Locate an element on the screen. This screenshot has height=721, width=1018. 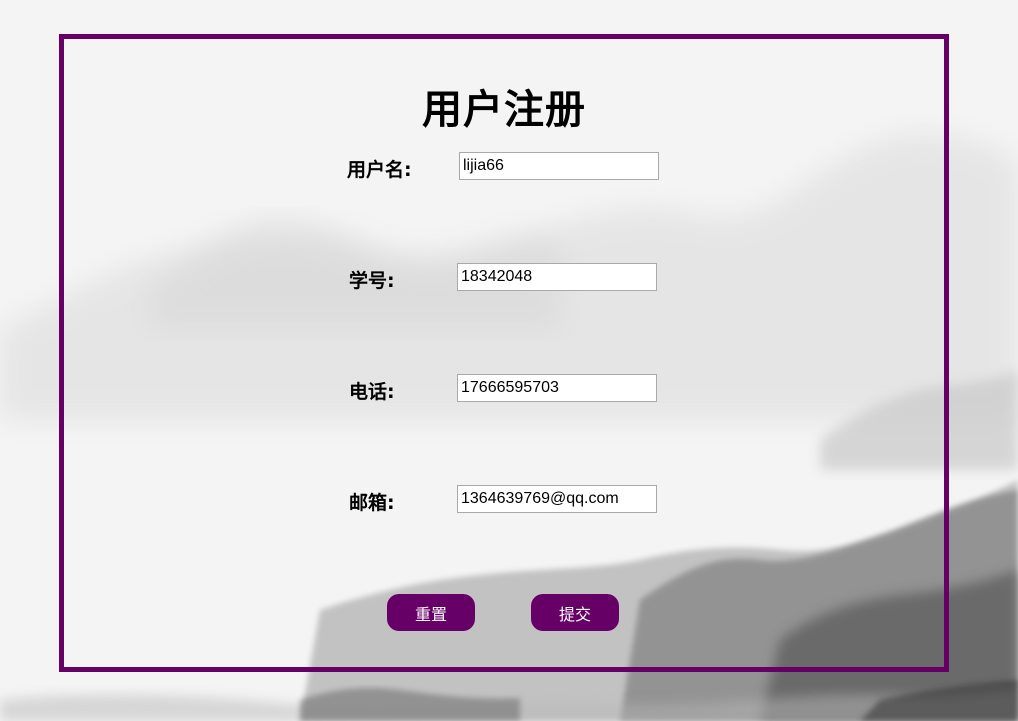
username-field is located at coordinates (559, 166).